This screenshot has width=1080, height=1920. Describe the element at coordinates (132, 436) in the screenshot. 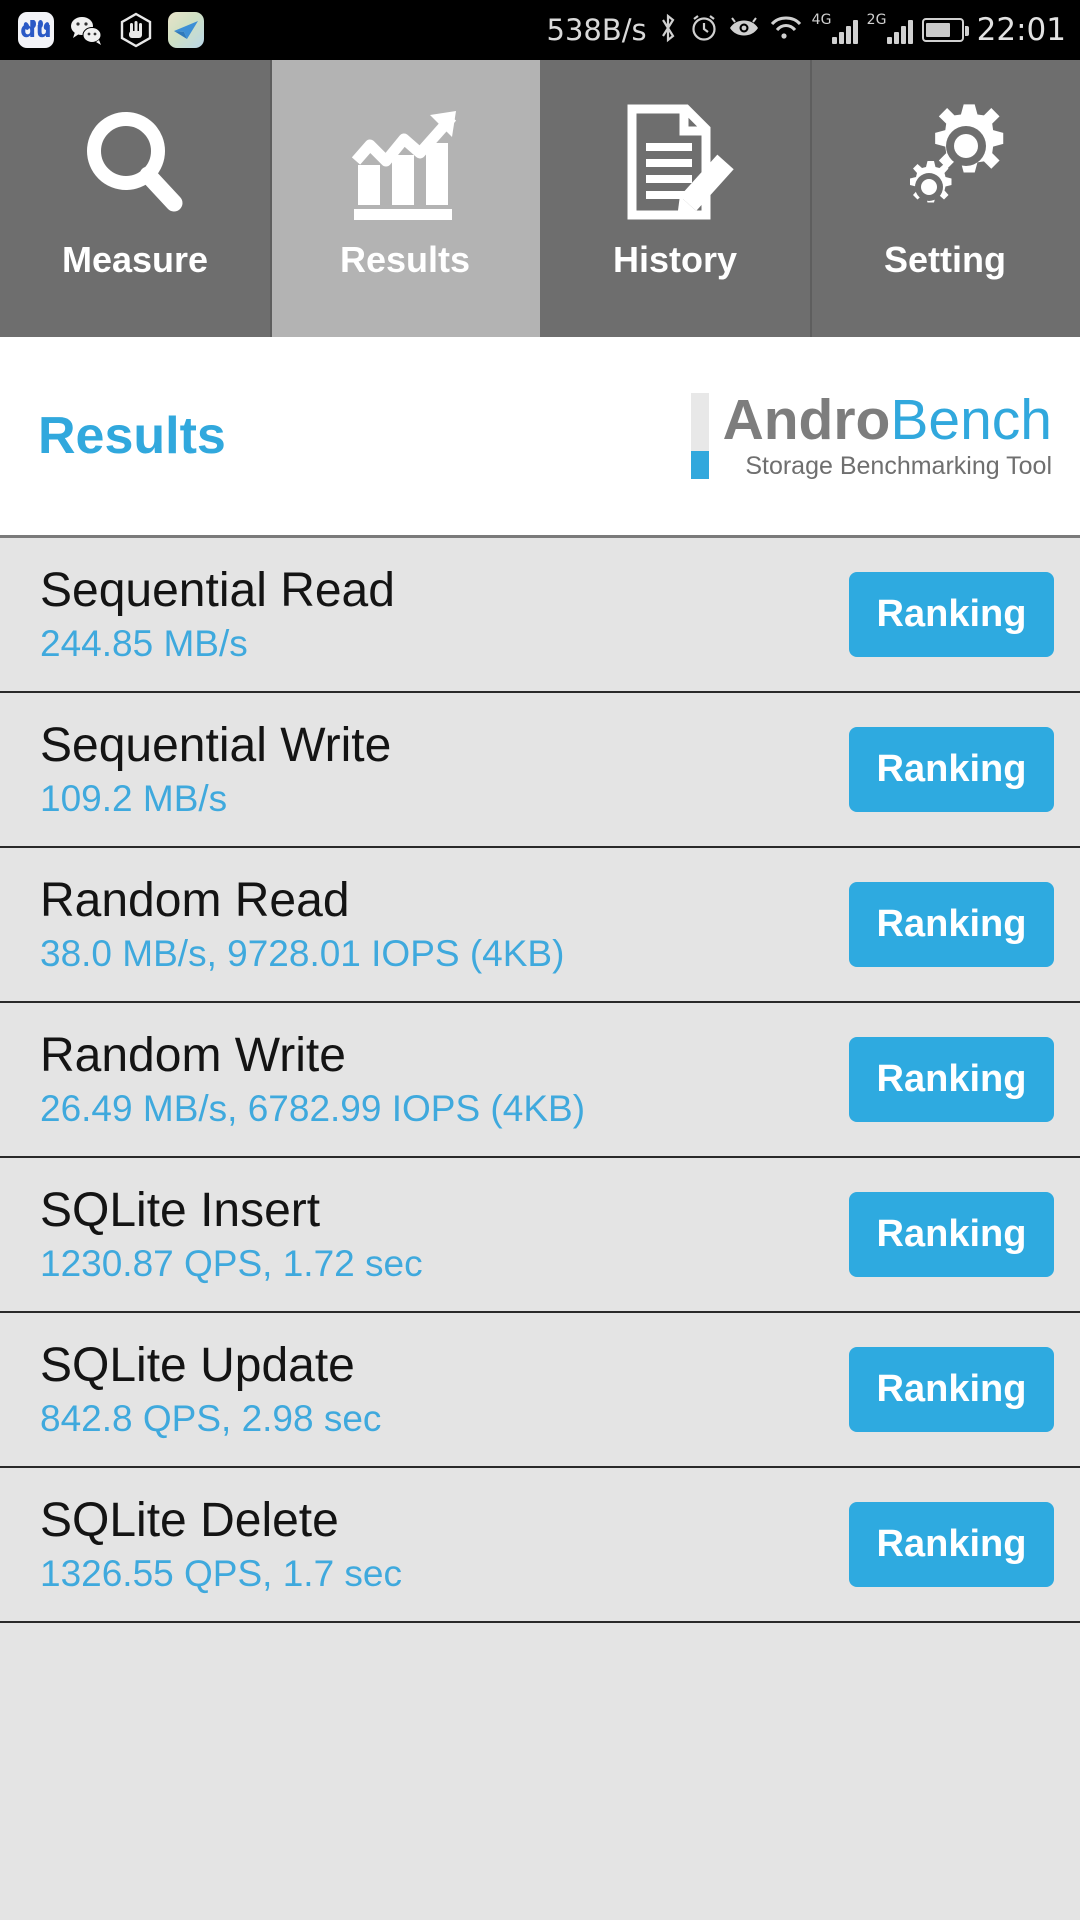

I see `page-title: Results` at that location.